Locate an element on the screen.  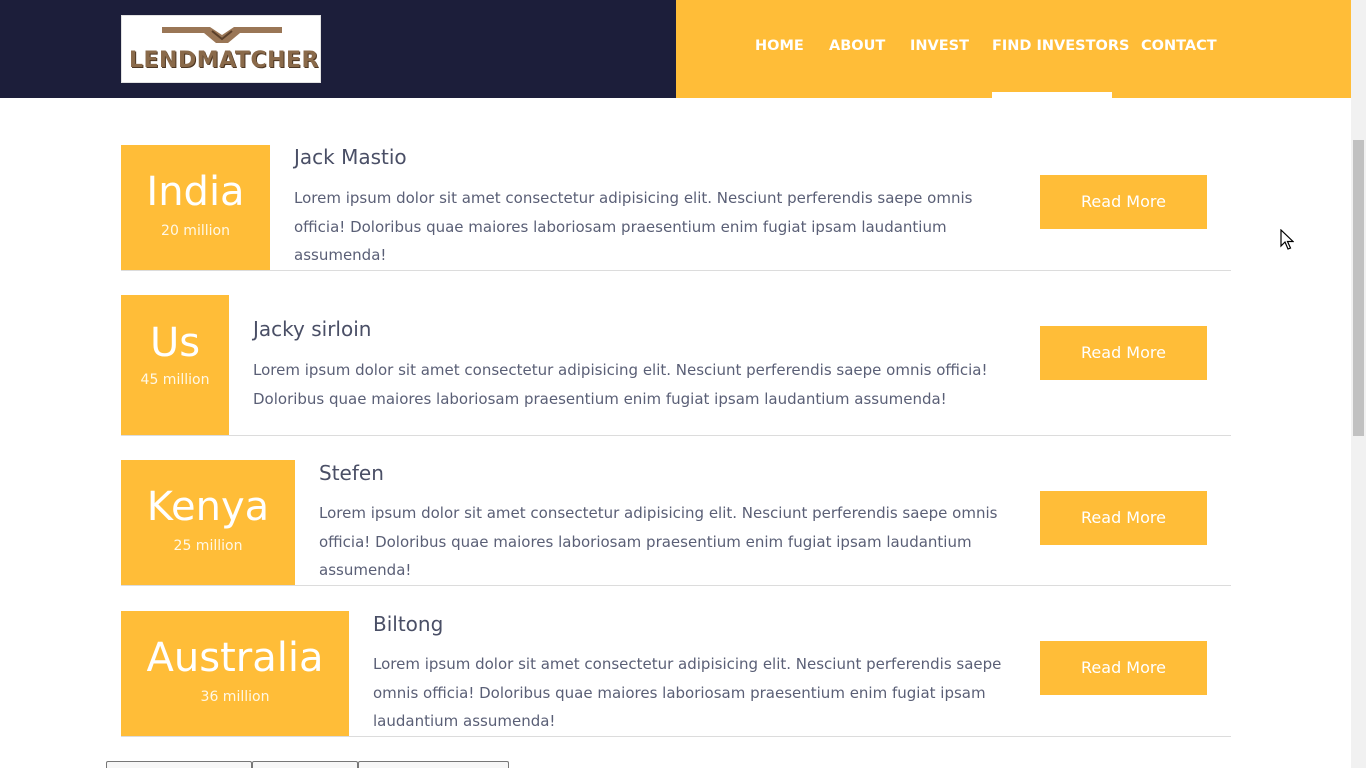
nav-invest: INVEST is located at coordinates (939, 46).